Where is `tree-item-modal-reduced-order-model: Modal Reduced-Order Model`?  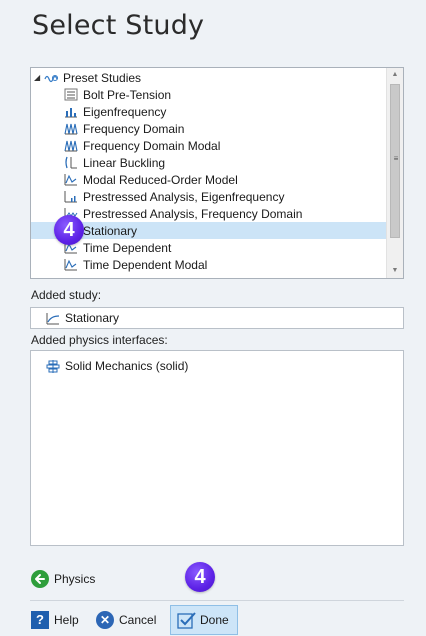
tree-item-modal-reduced-order-model: Modal Reduced-Order Model is located at coordinates (209, 179).